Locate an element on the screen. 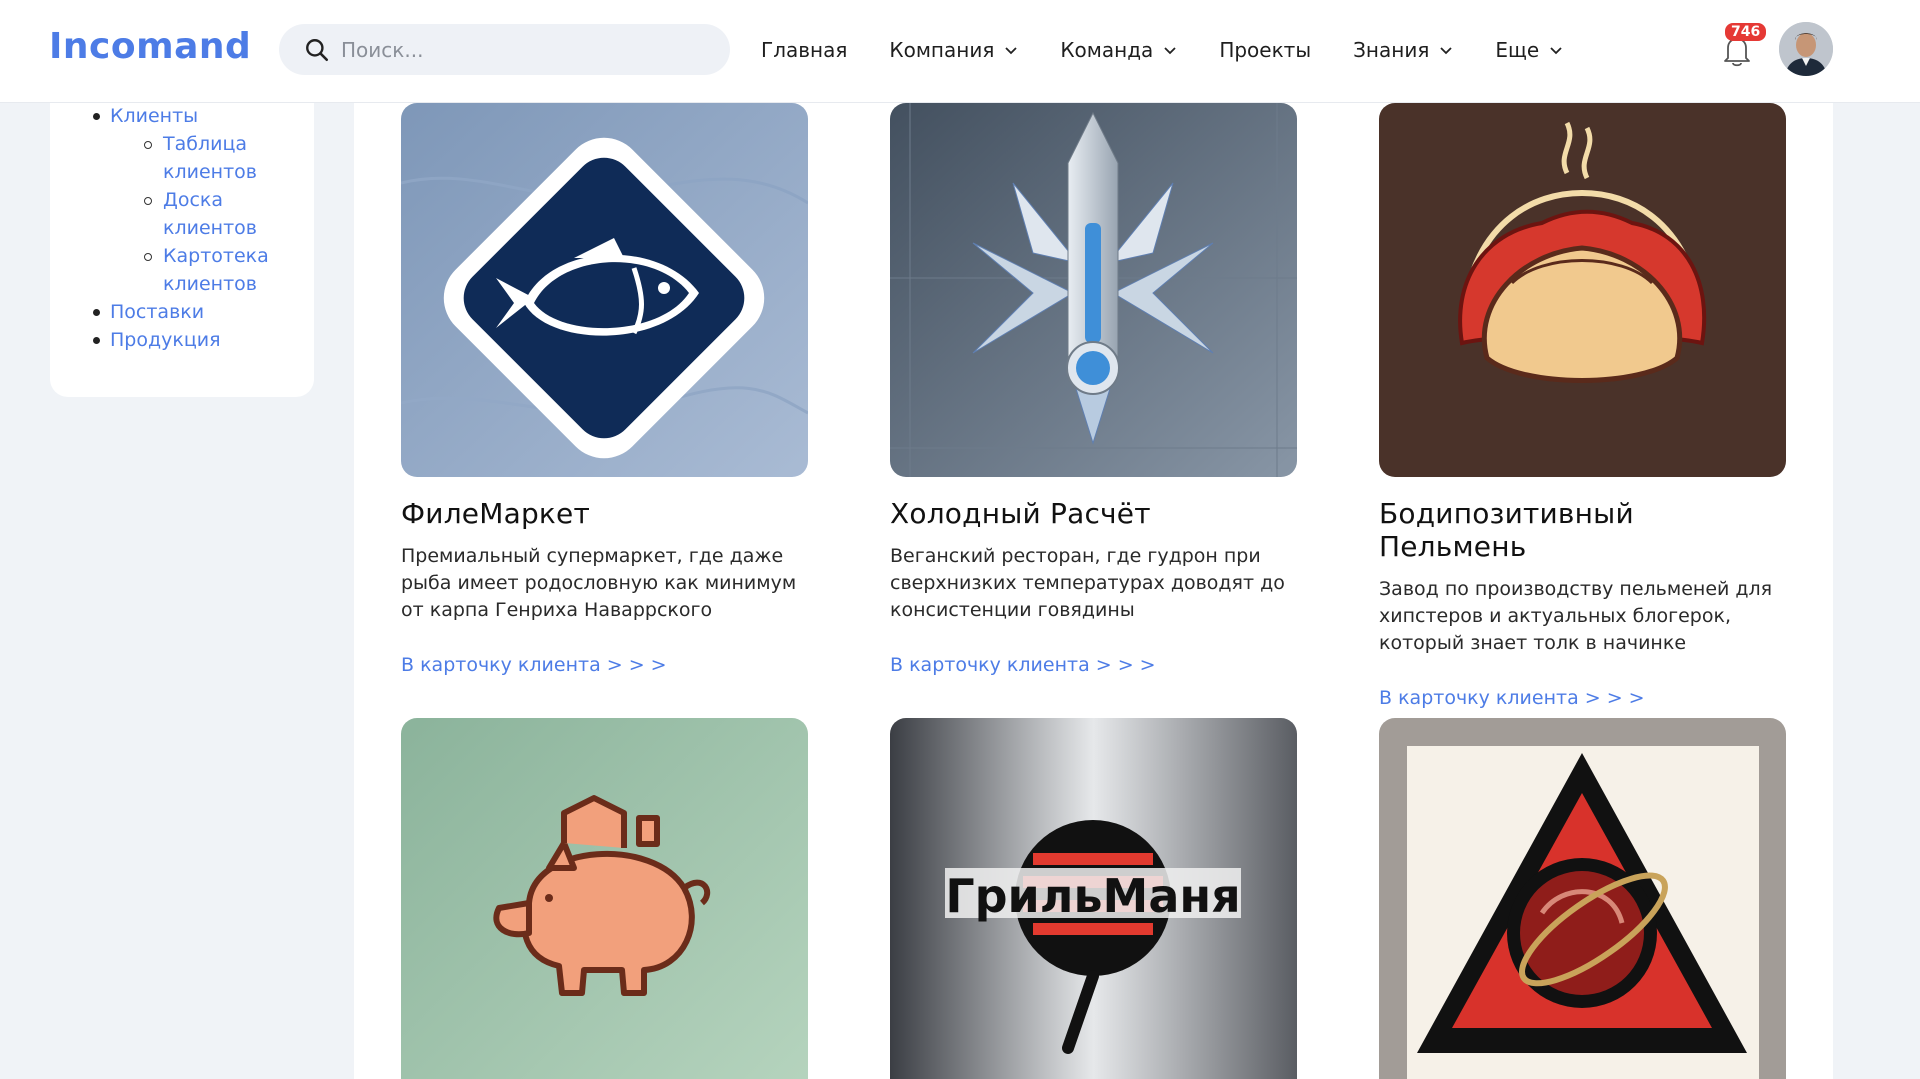 The image size is (1920, 1079). sidebar-item-clients-table: Таблица клиентов is located at coordinates (208, 158).